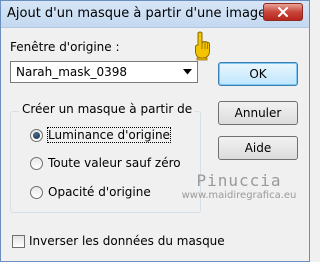  I want to click on radio-button-checked, so click(36, 135).